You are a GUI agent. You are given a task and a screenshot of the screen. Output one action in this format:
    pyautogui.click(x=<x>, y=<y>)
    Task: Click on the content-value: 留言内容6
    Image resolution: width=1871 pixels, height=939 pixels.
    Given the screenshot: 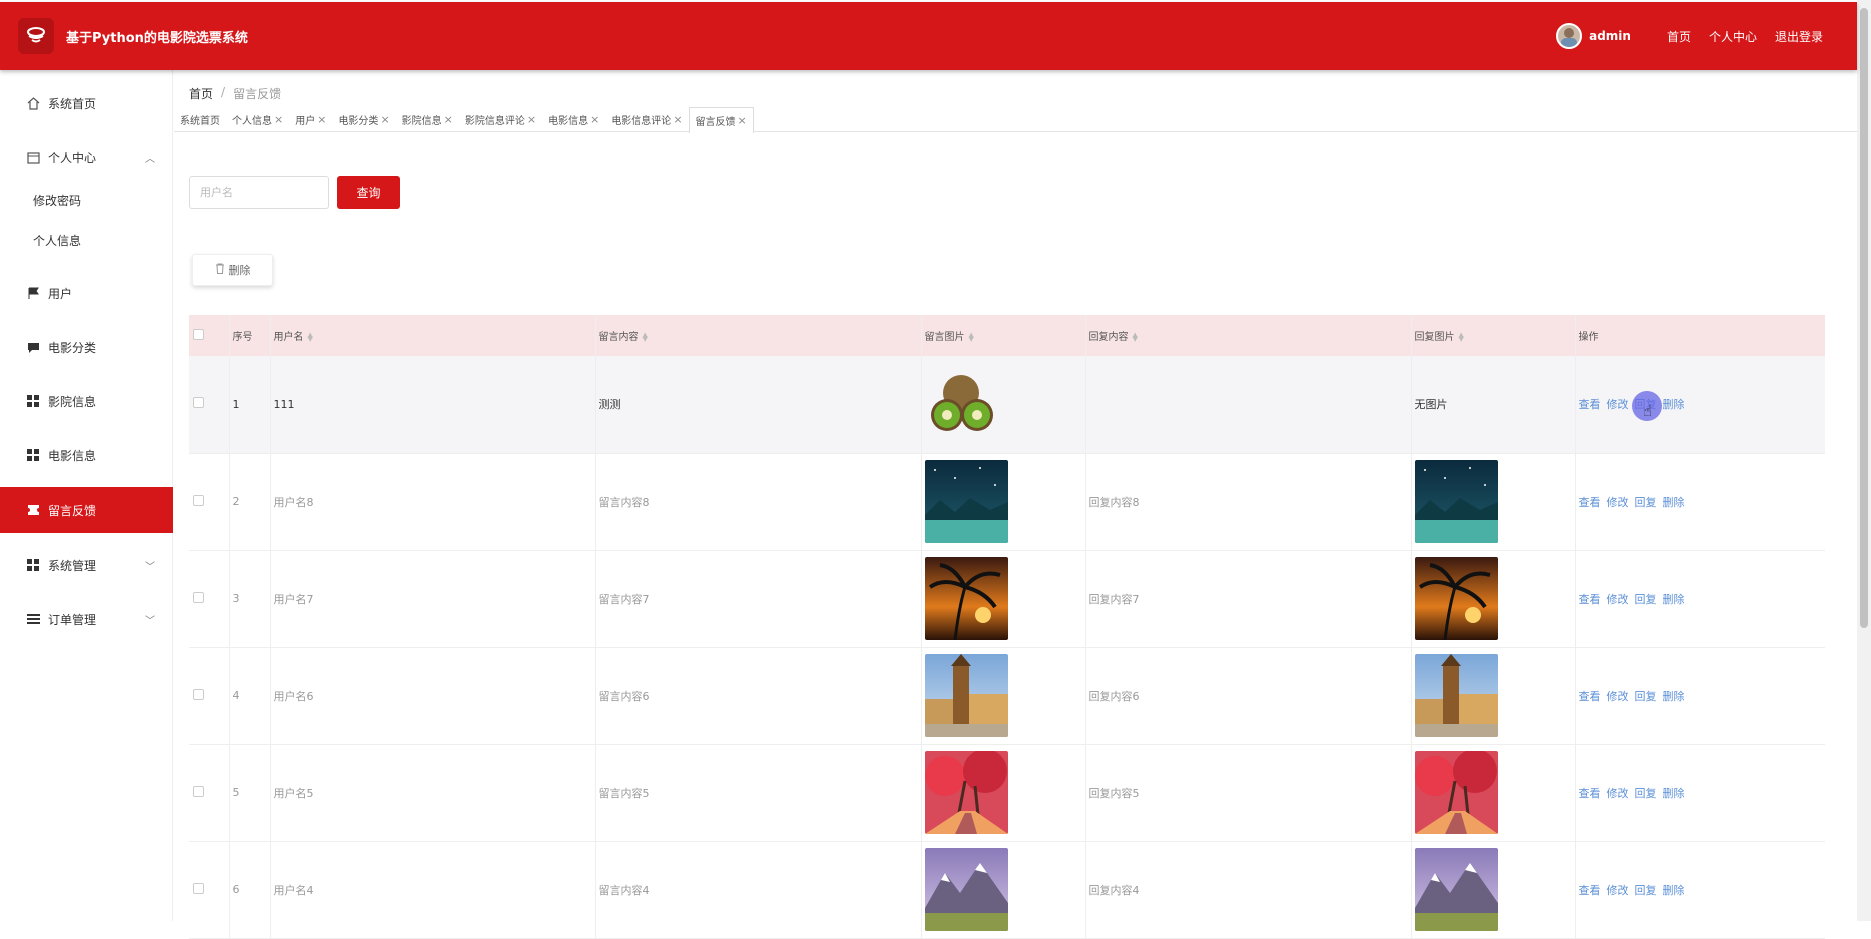 What is the action you would take?
    pyautogui.click(x=624, y=696)
    